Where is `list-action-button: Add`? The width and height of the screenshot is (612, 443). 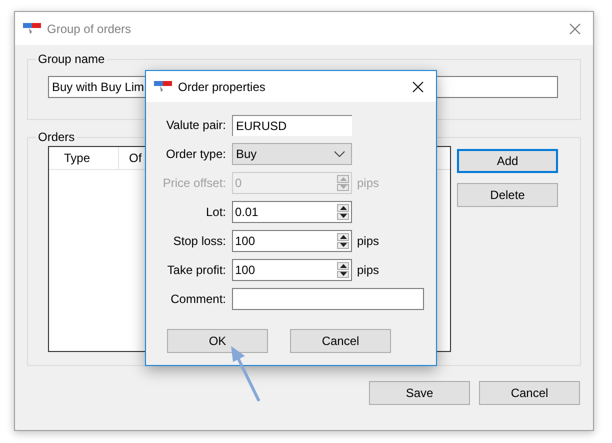 list-action-button: Add is located at coordinates (507, 161).